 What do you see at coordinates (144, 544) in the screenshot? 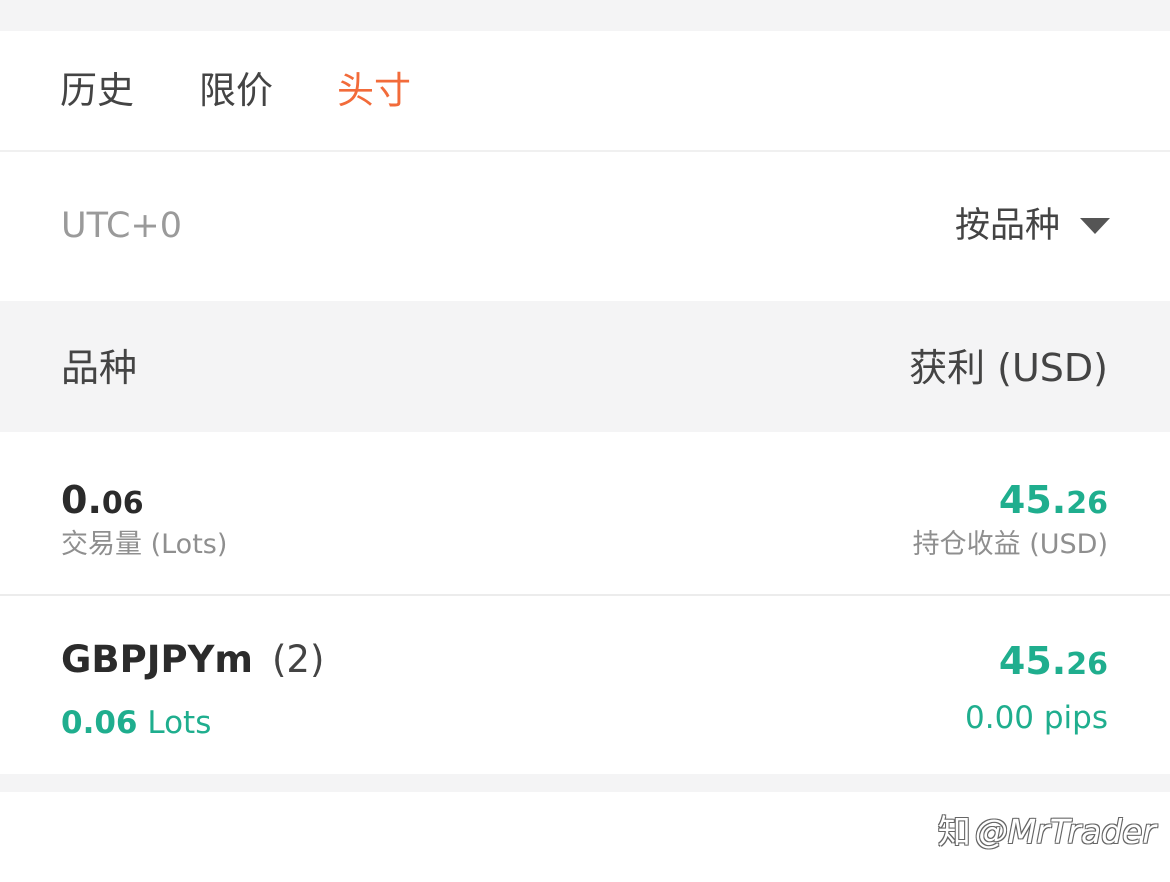
I see `total-volume-label: 交易量 (Lots)` at bounding box center [144, 544].